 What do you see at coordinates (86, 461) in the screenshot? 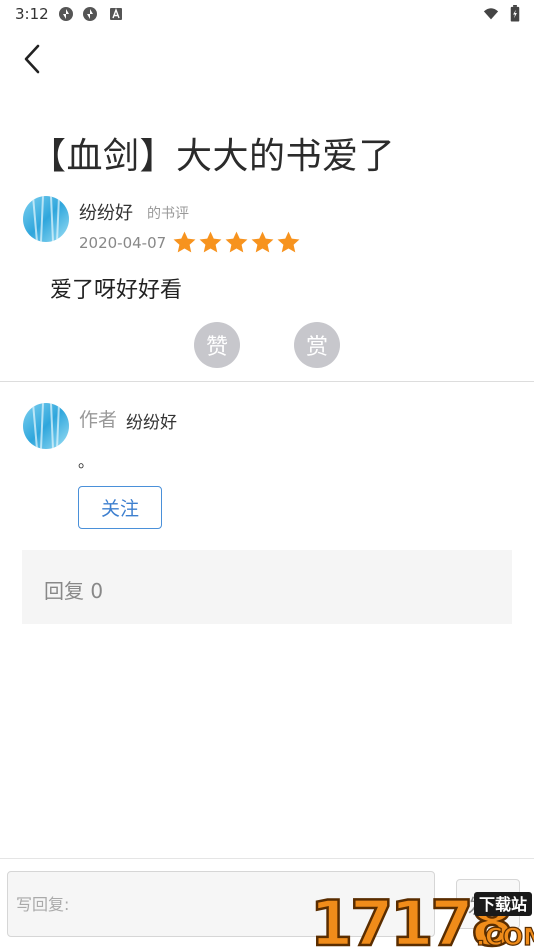
I see `author-bio: 。` at bounding box center [86, 461].